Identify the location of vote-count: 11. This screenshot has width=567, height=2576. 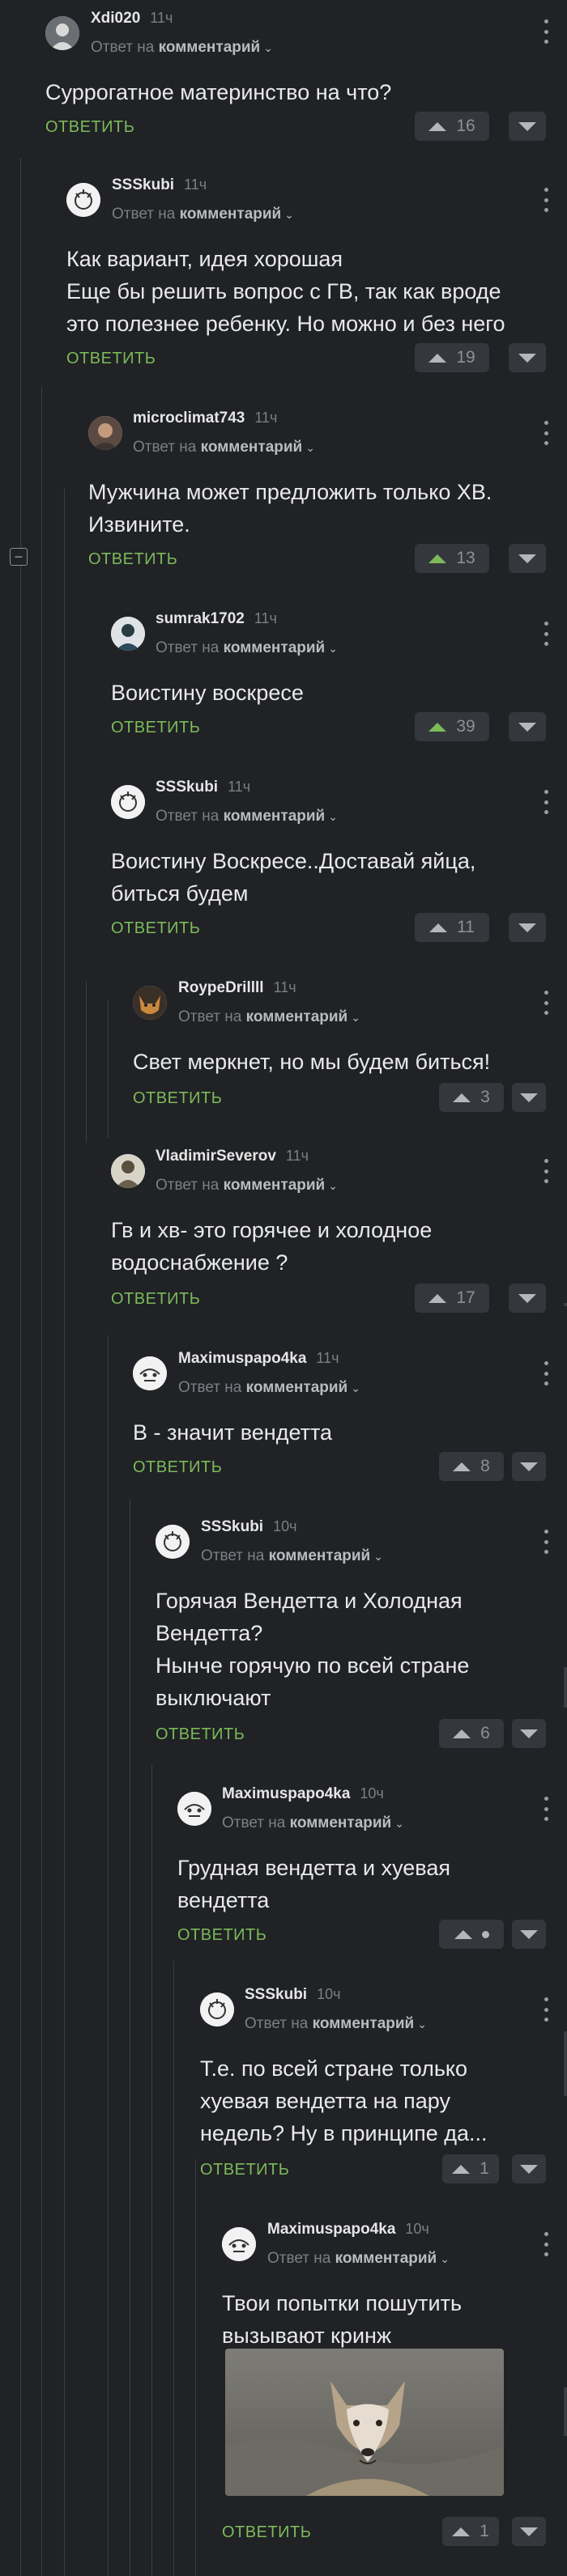
(466, 927).